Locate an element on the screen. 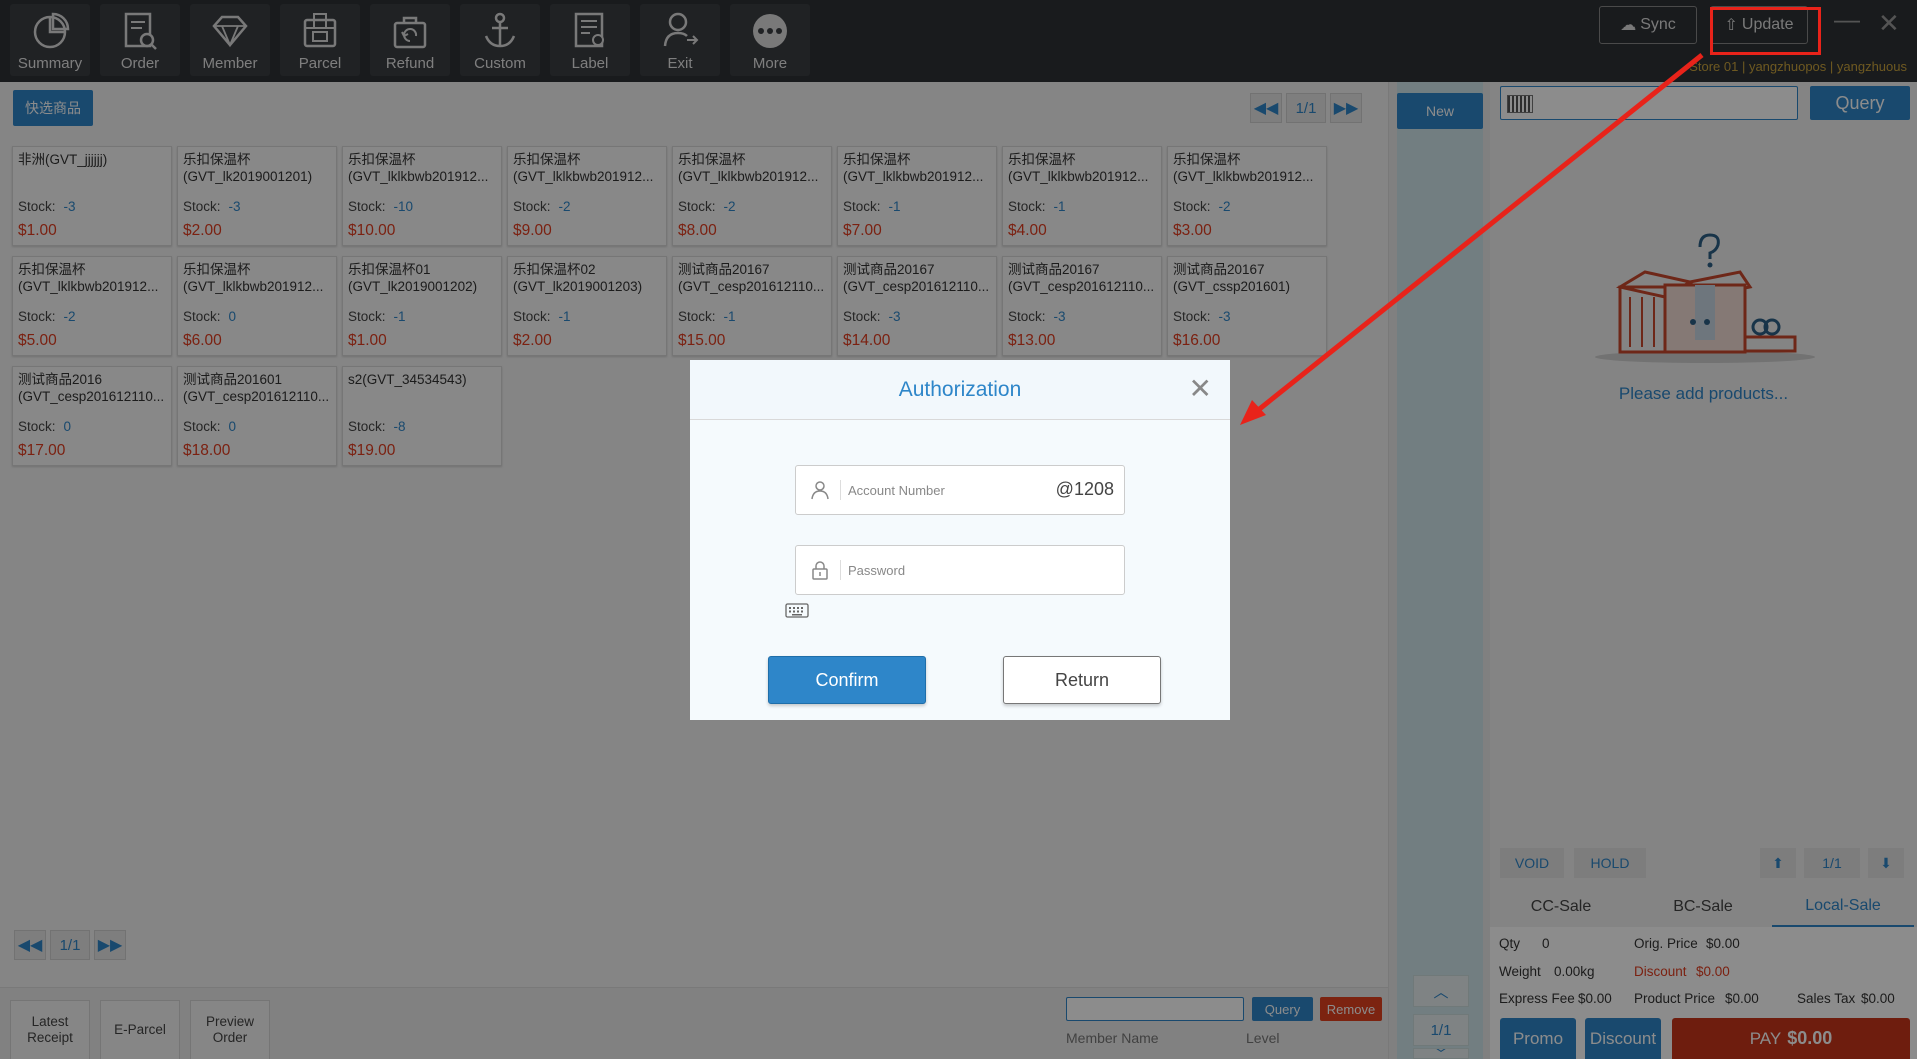  dialog-header: Authorization ✕ is located at coordinates (960, 390).